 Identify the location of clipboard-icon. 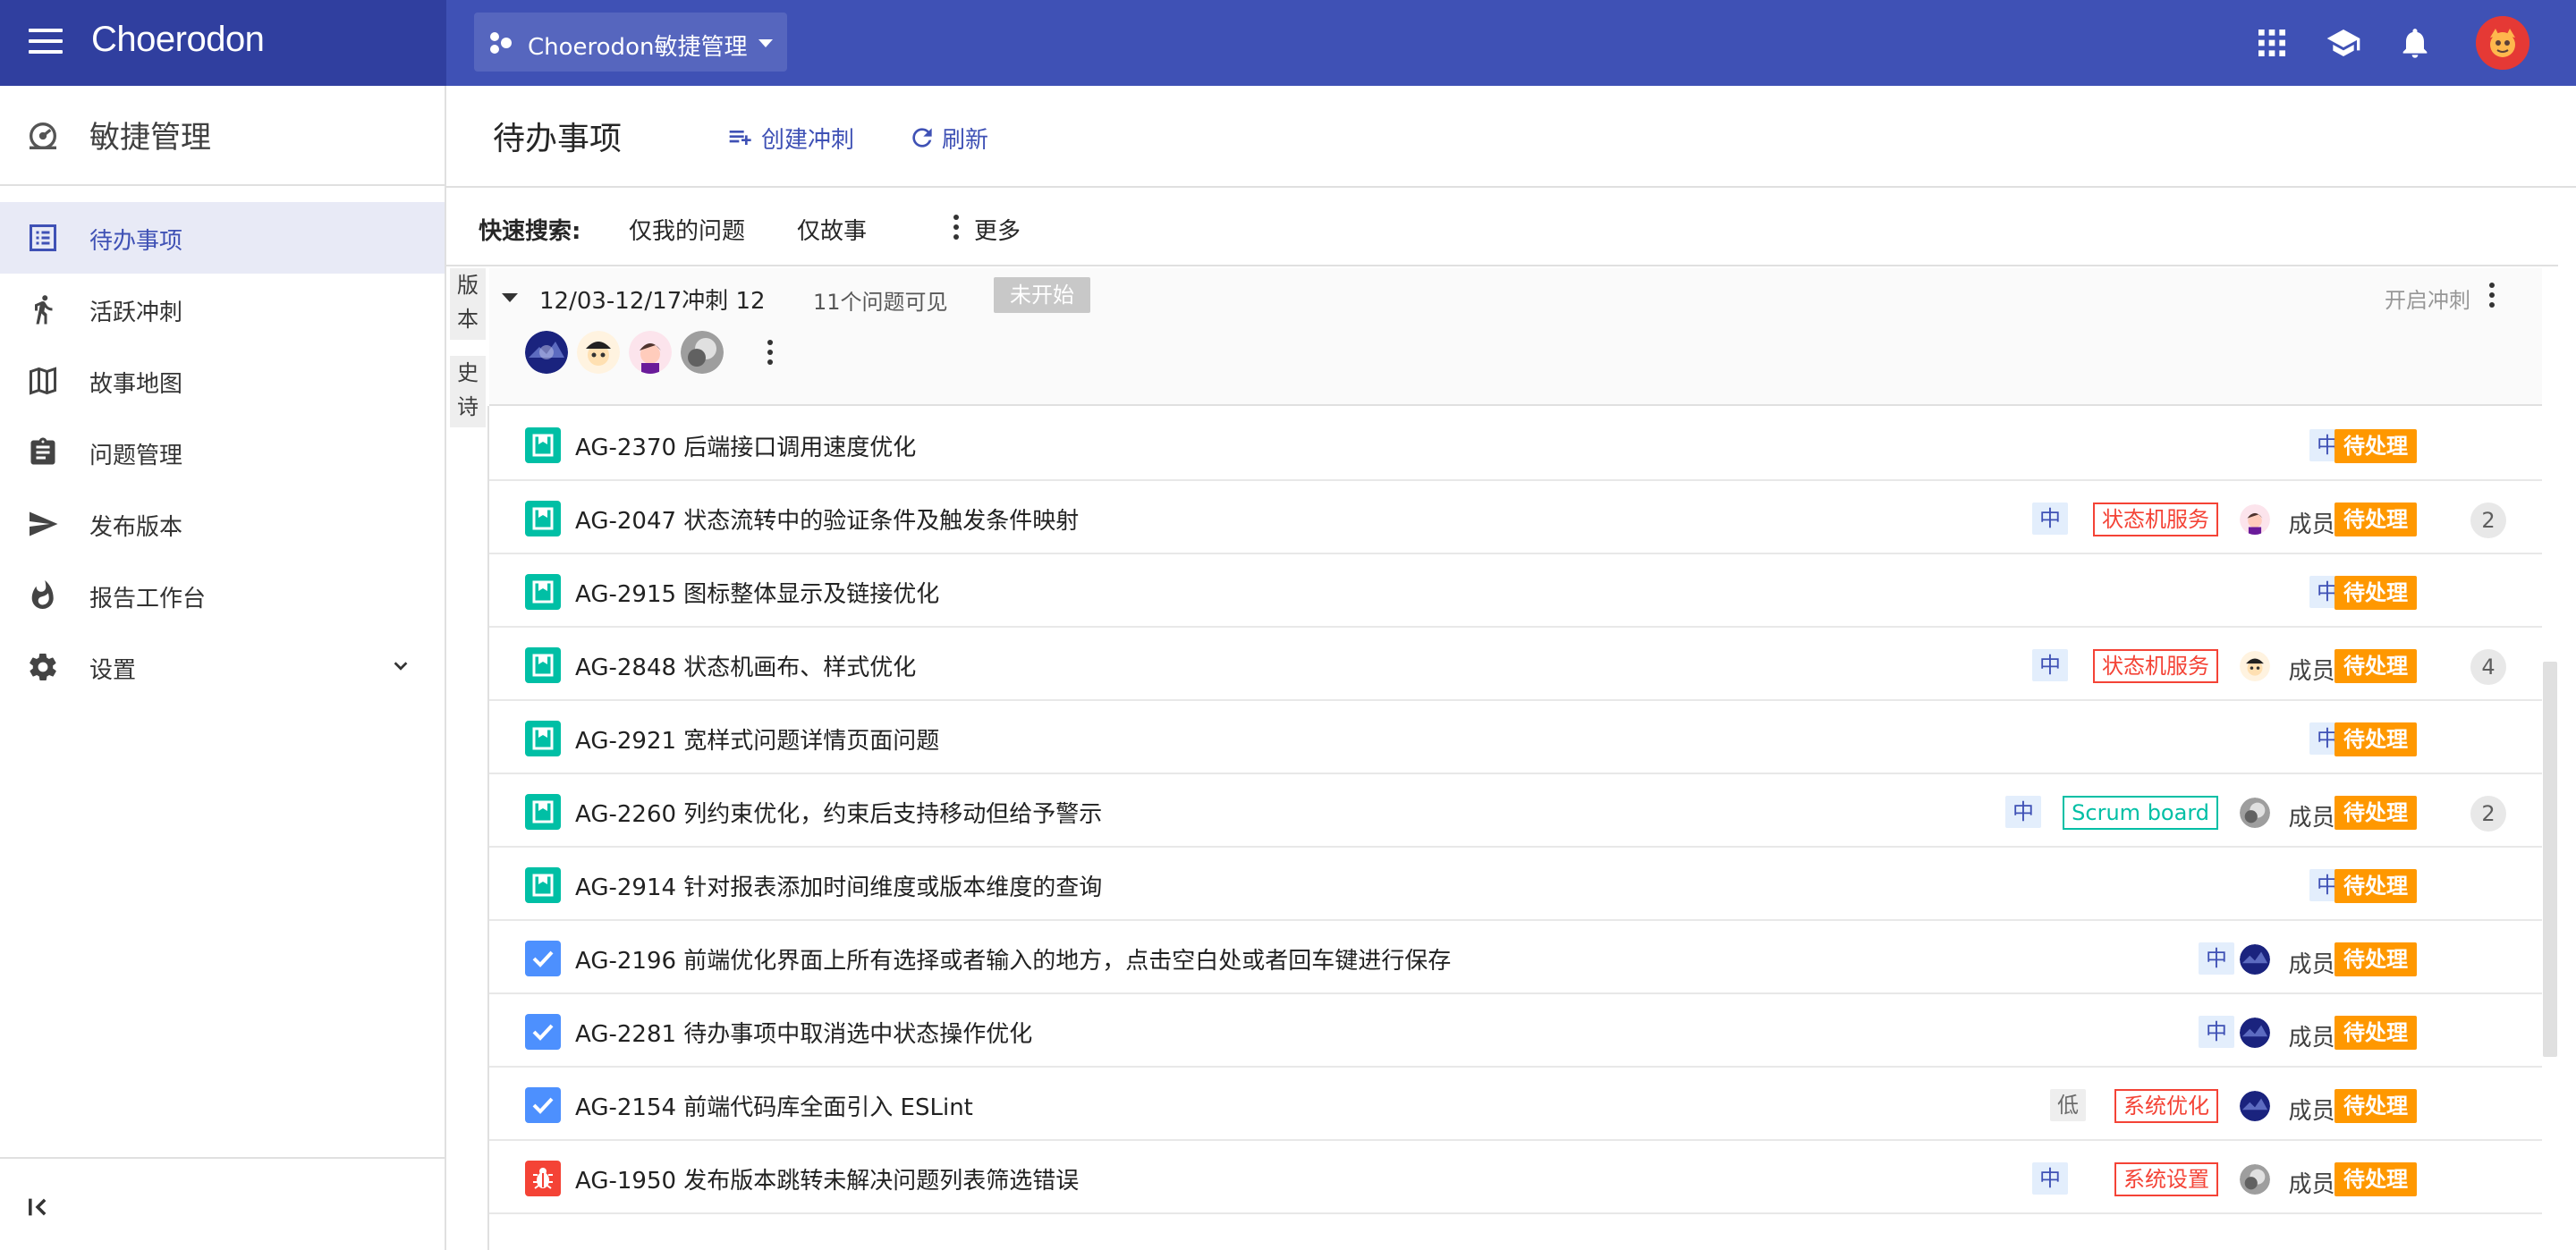
(42, 451).